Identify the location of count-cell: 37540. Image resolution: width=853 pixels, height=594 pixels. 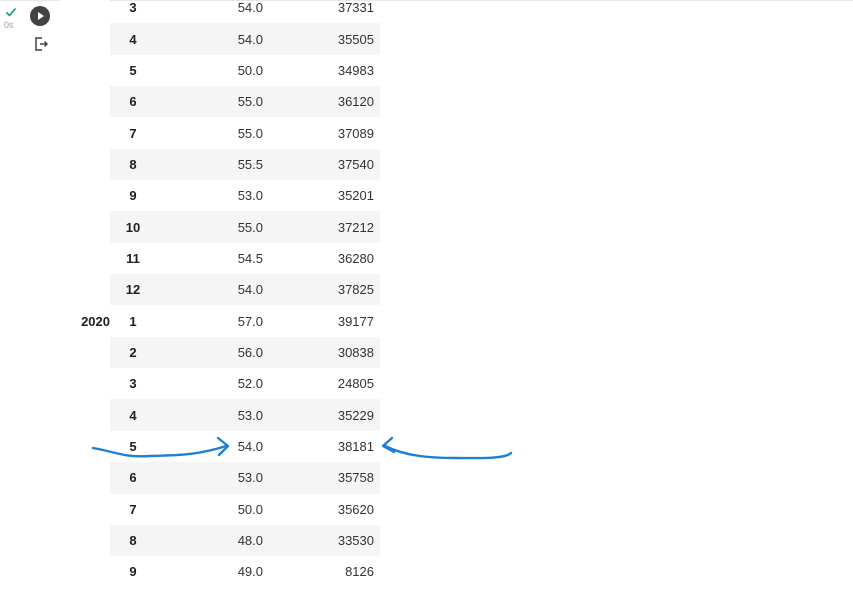
(321, 164).